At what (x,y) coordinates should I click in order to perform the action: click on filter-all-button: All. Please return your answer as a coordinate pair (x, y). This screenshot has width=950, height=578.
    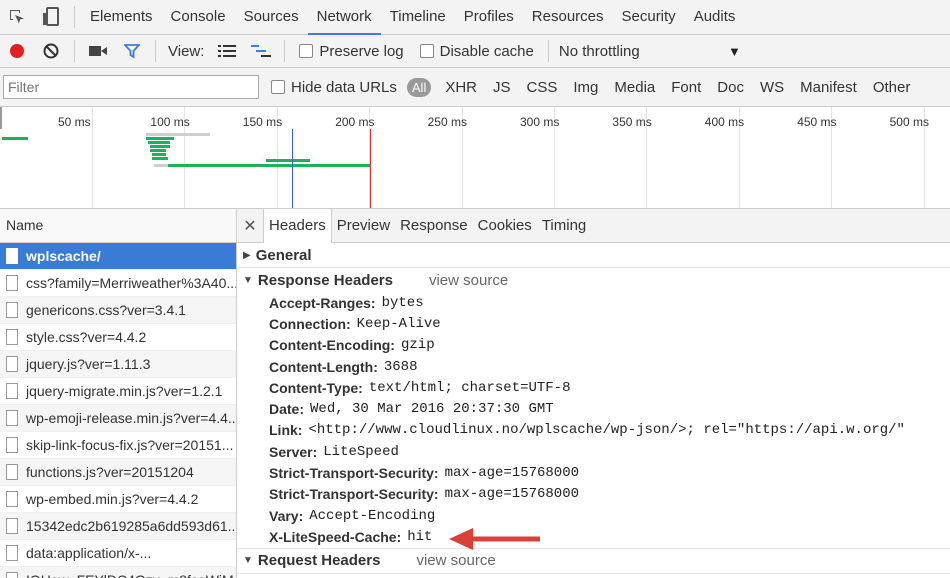
    Looking at the image, I should click on (419, 87).